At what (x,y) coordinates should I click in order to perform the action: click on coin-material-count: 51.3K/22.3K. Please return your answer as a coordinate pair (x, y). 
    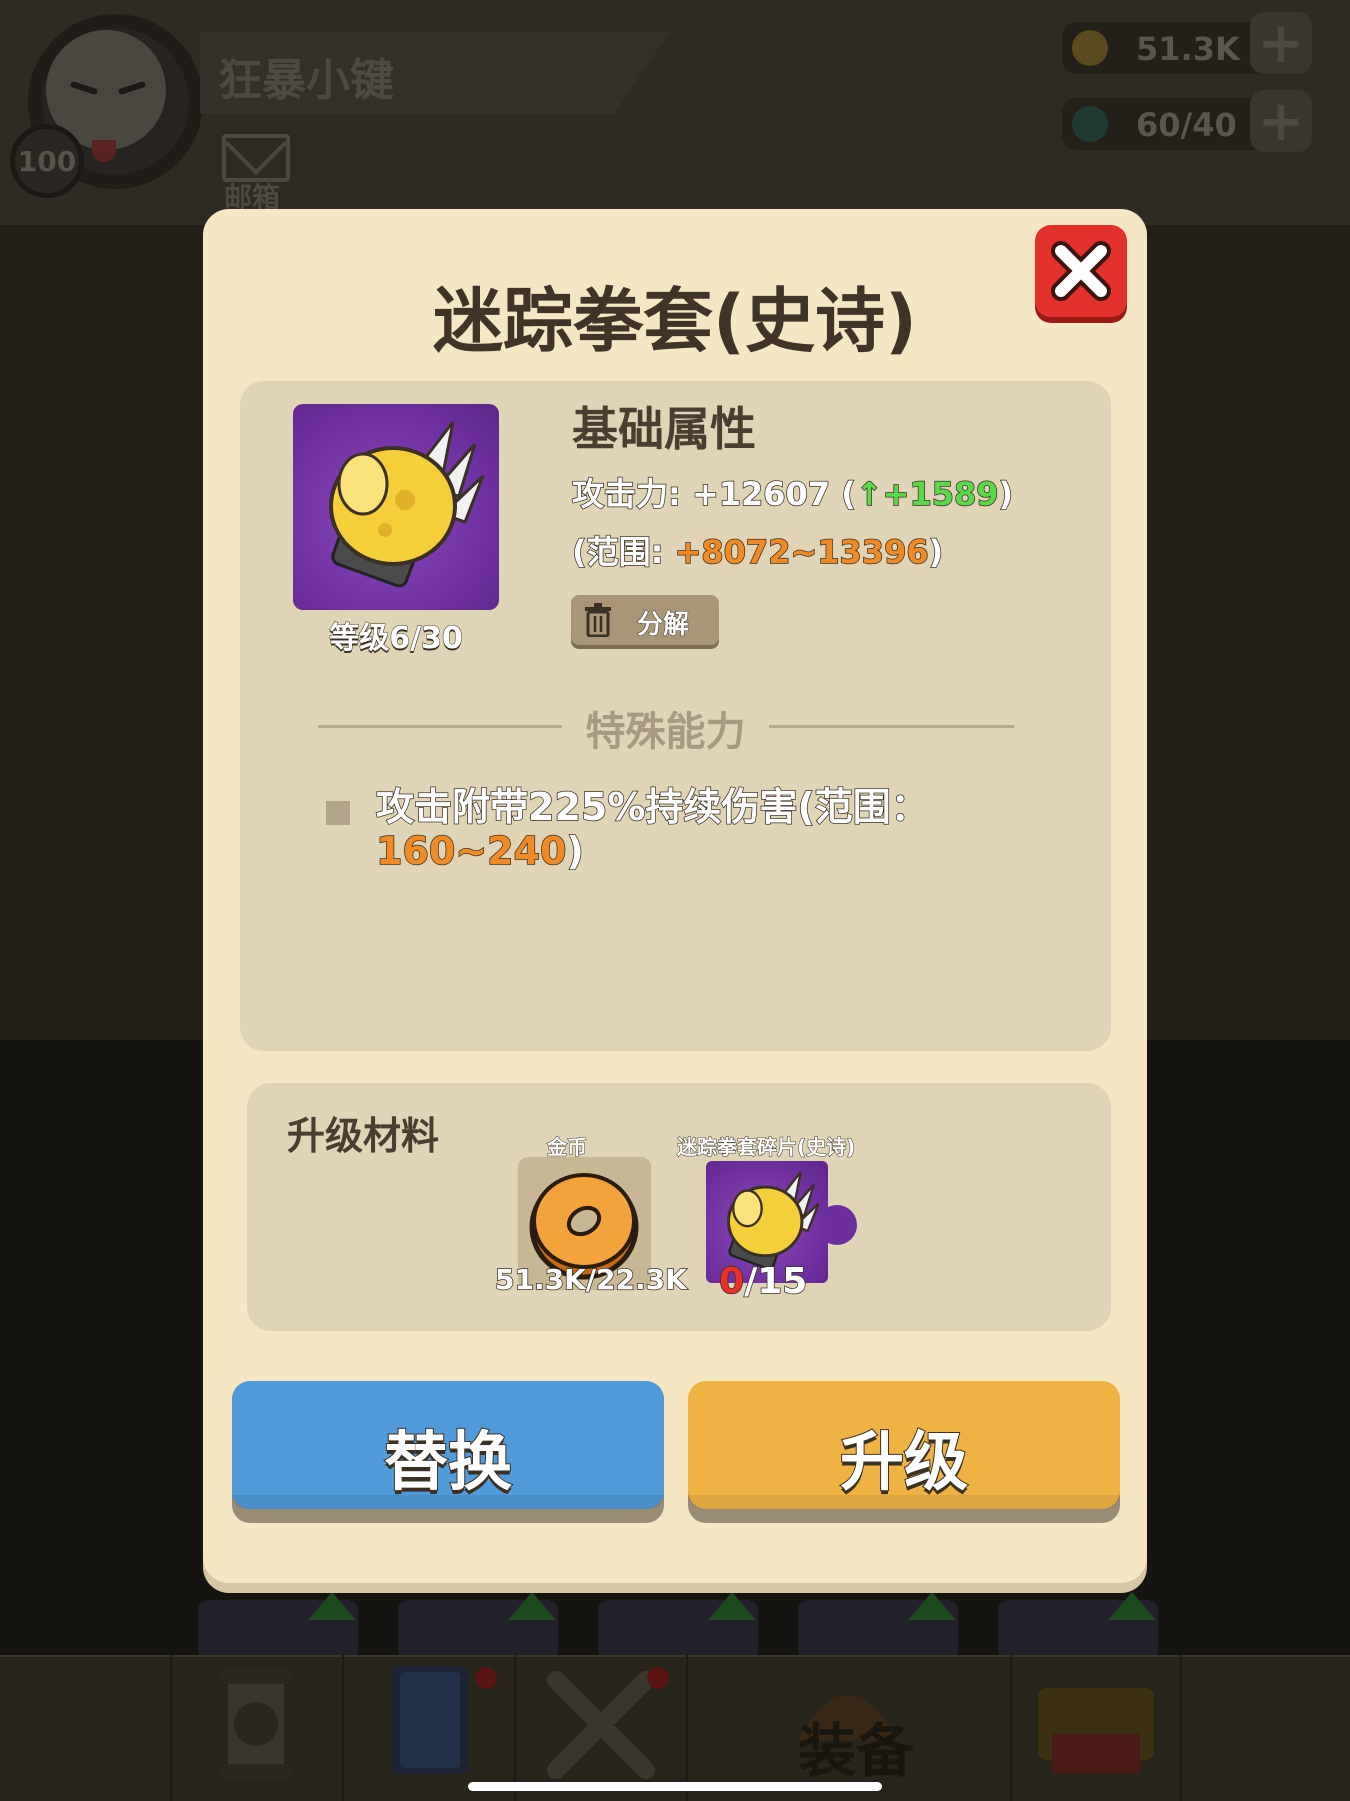
    Looking at the image, I should click on (590, 1279).